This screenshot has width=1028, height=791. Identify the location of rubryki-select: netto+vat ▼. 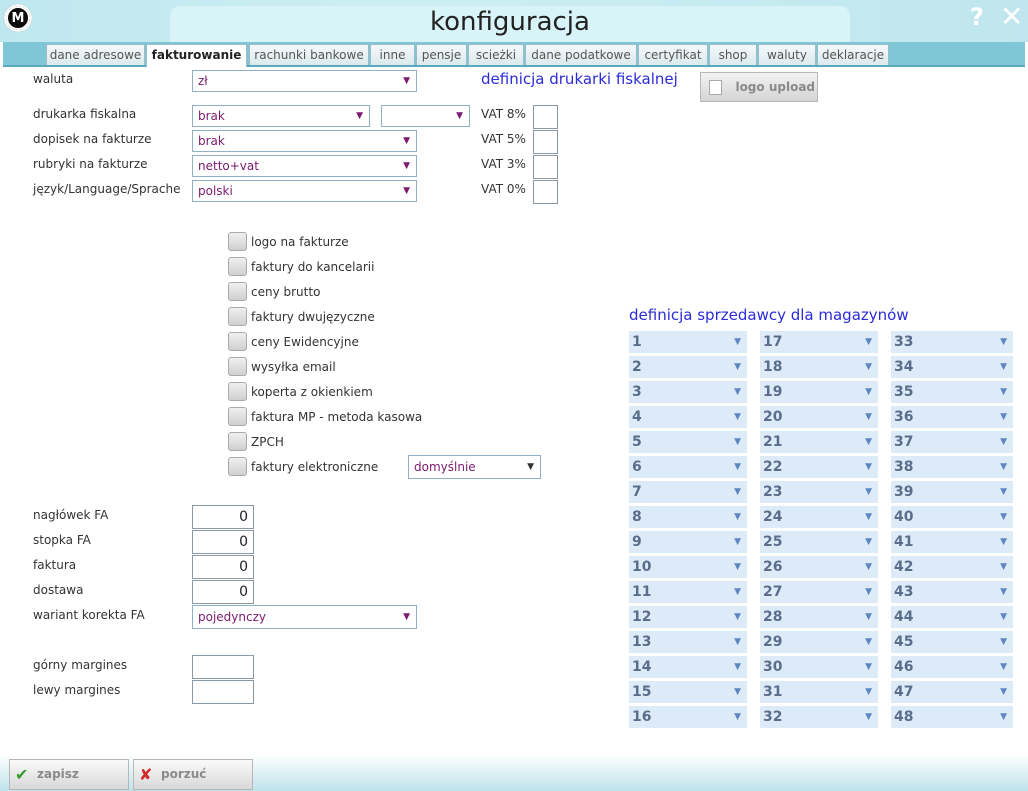
(304, 166).